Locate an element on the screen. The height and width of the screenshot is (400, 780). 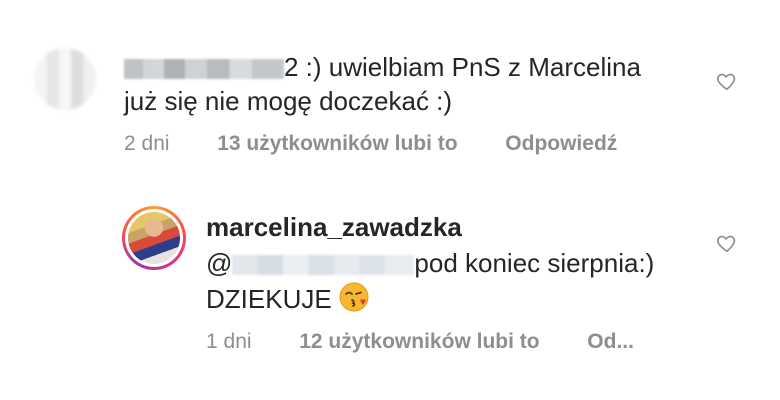
comment-text-line-2: już się nie mogę doczekać :) is located at coordinates (288, 101).